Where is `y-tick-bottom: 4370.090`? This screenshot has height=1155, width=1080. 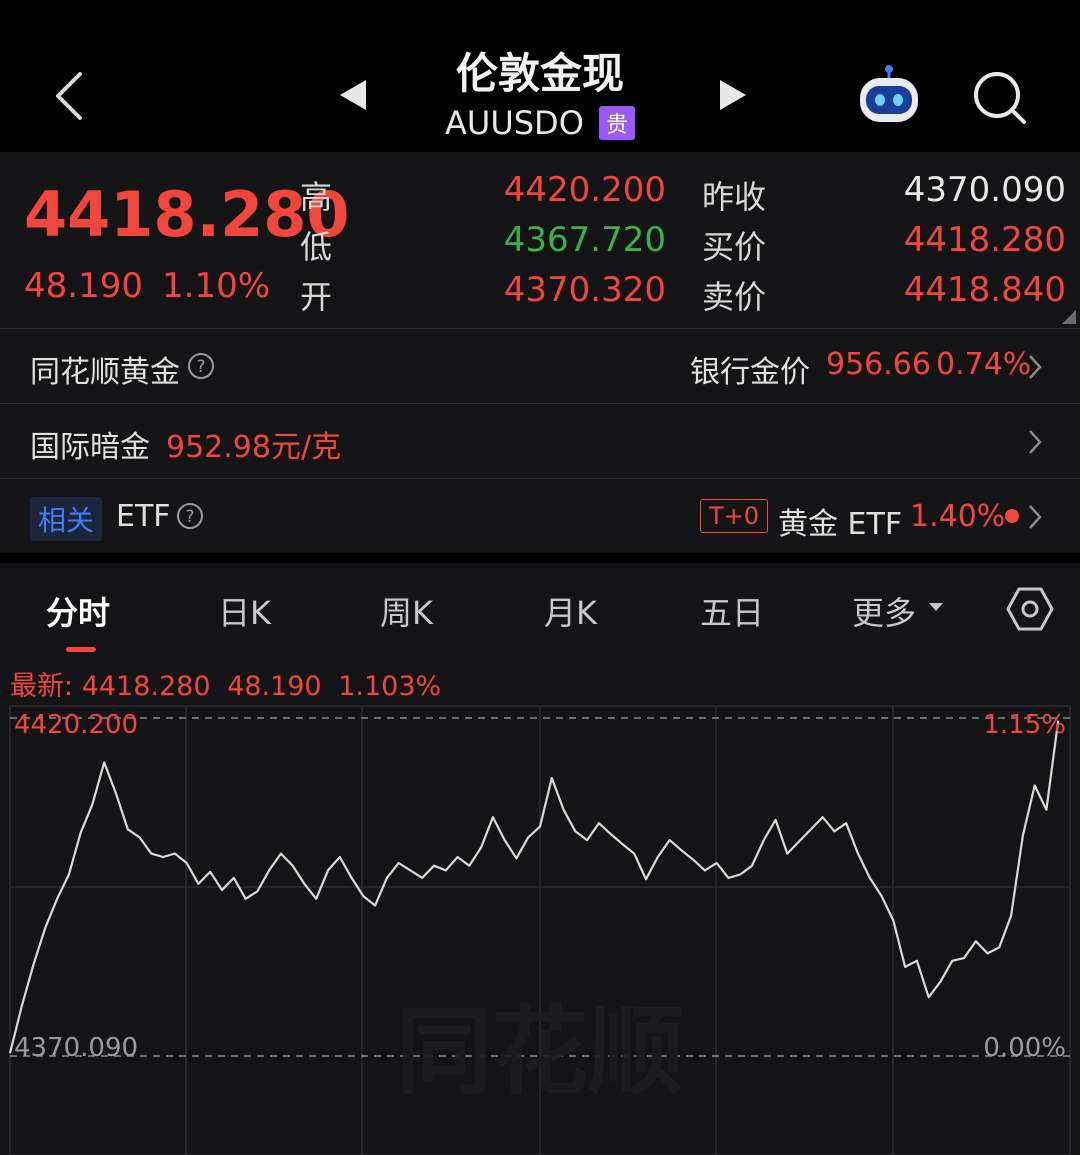 y-tick-bottom: 4370.090 is located at coordinates (76, 1048).